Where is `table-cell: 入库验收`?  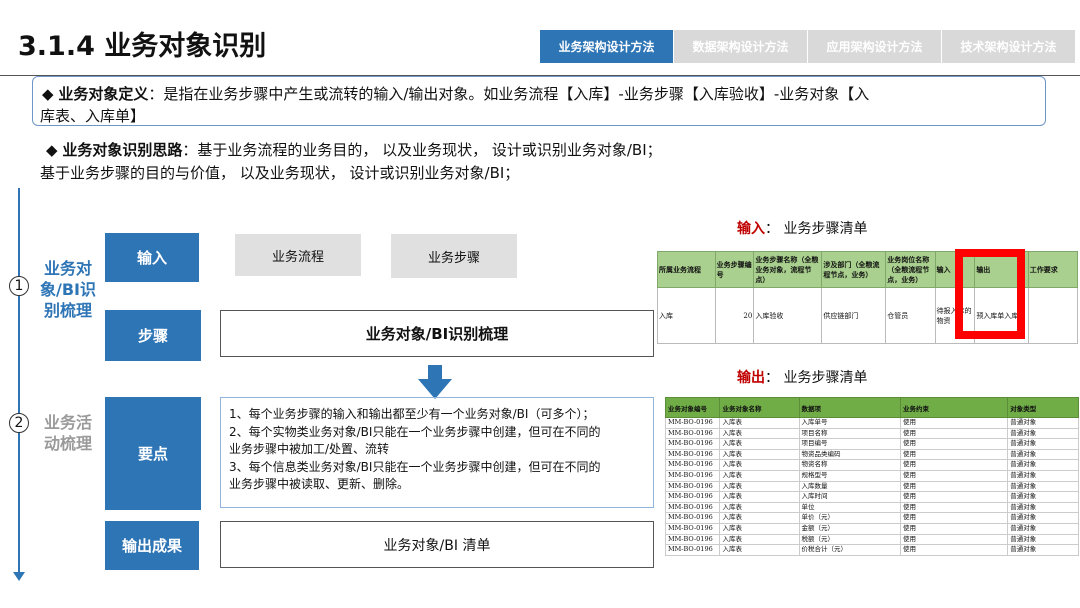
table-cell: 入库验收 is located at coordinates (788, 315).